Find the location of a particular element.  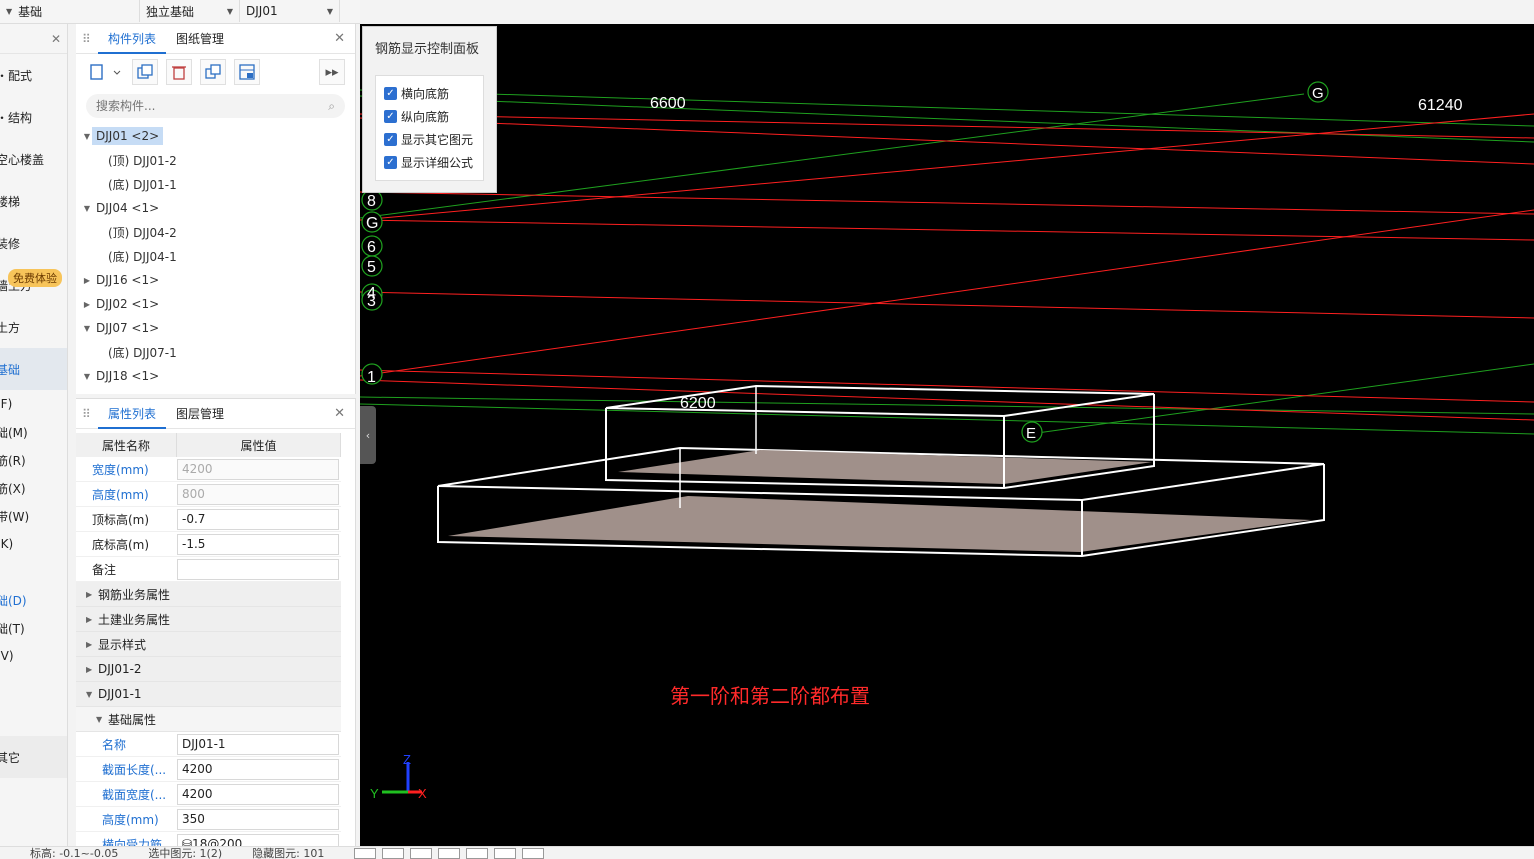

tree-item: (底) DJJ04-1 is located at coordinates (215, 256).